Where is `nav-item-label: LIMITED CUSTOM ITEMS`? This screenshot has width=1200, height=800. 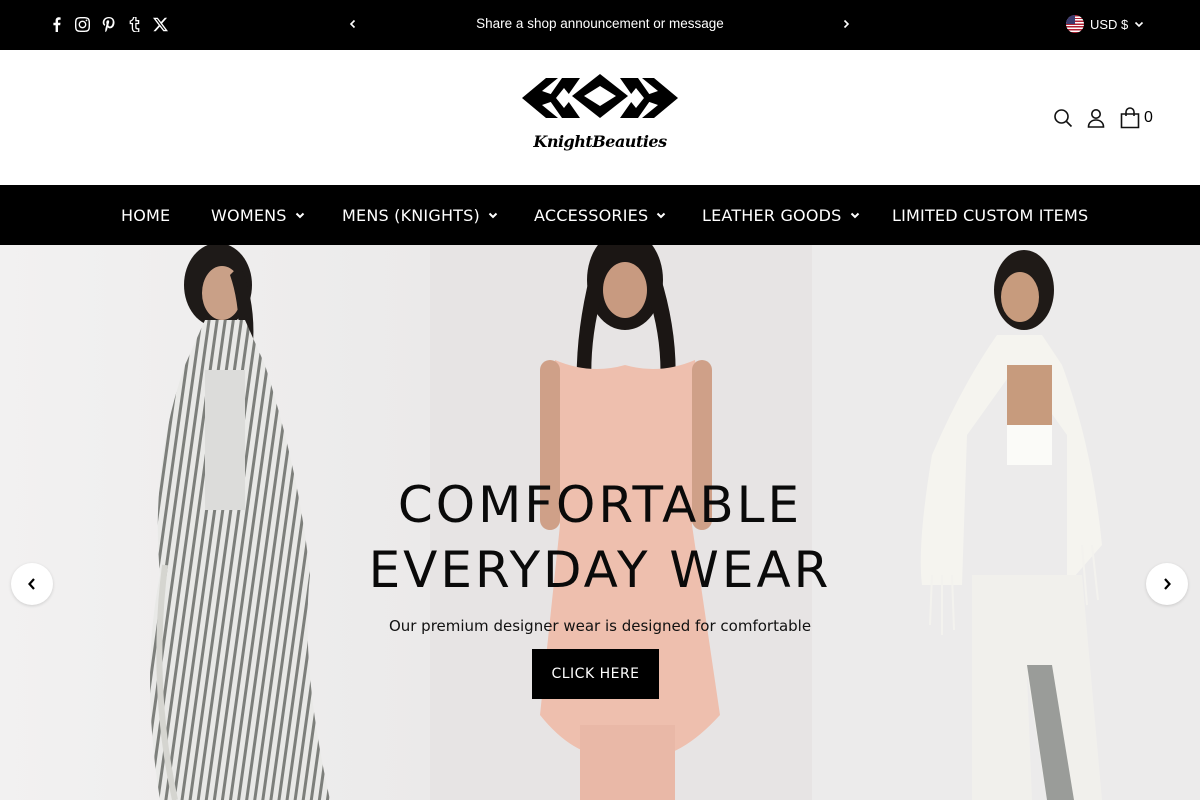
nav-item-label: LIMITED CUSTOM ITEMS is located at coordinates (990, 215).